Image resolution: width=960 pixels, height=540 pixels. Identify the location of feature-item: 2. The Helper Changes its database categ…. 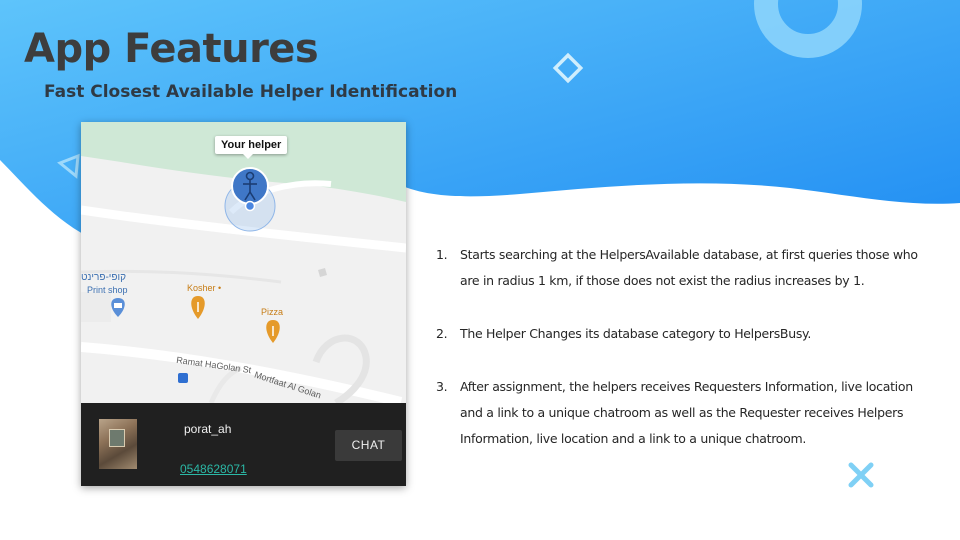
(686, 334).